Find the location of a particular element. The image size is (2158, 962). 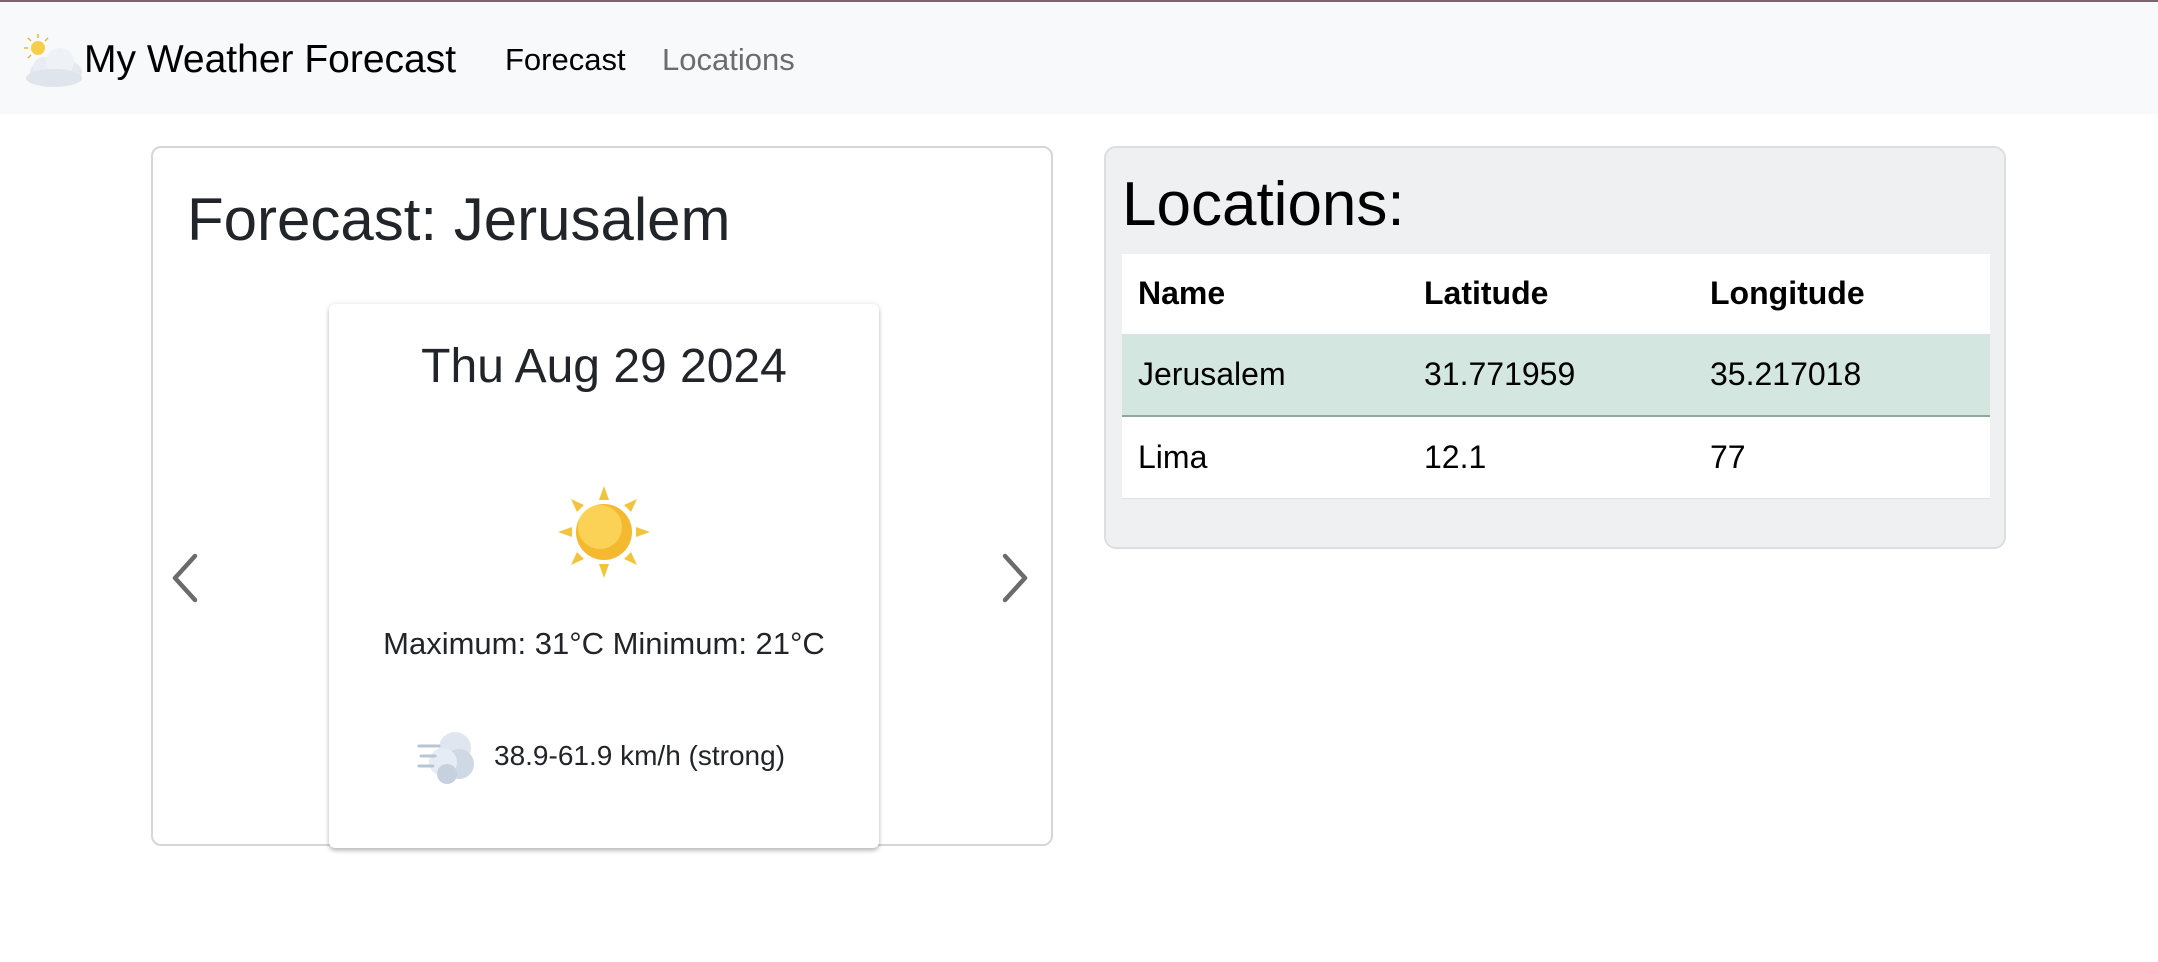

column-header-name: Name is located at coordinates (1265, 294).